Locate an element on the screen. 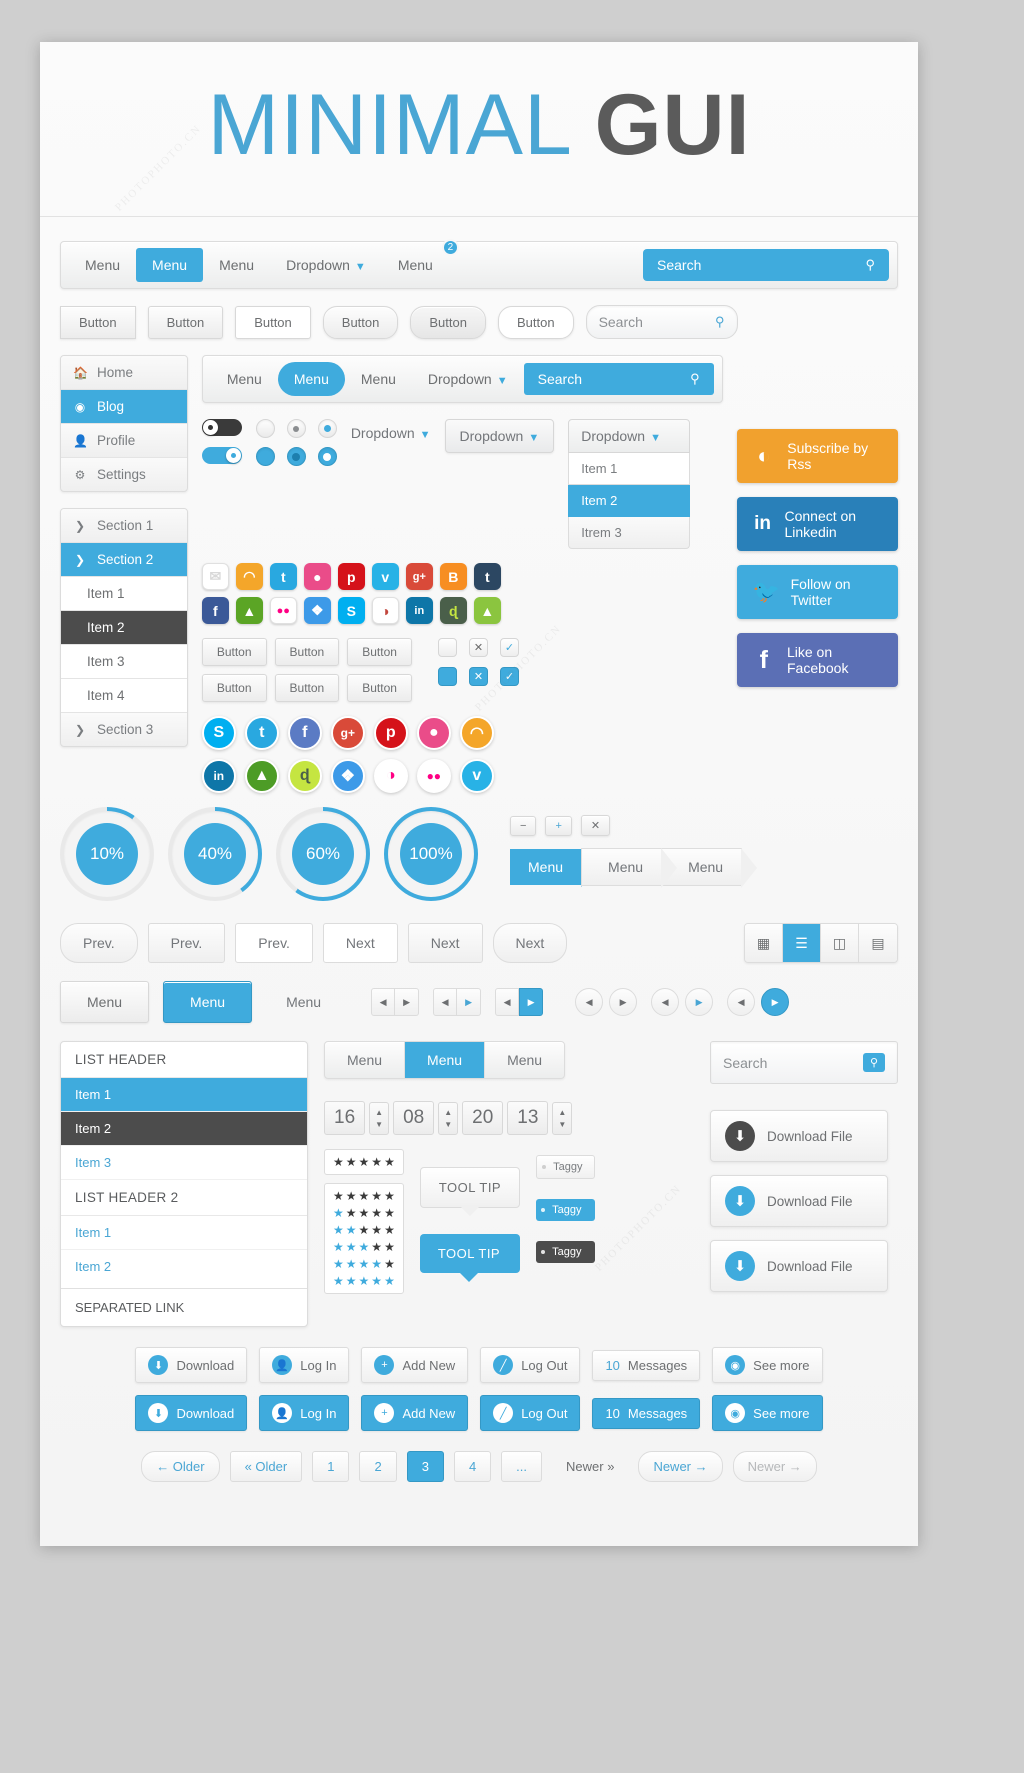 The width and height of the screenshot is (1024, 1773). tumblr-icon: t is located at coordinates (487, 576).